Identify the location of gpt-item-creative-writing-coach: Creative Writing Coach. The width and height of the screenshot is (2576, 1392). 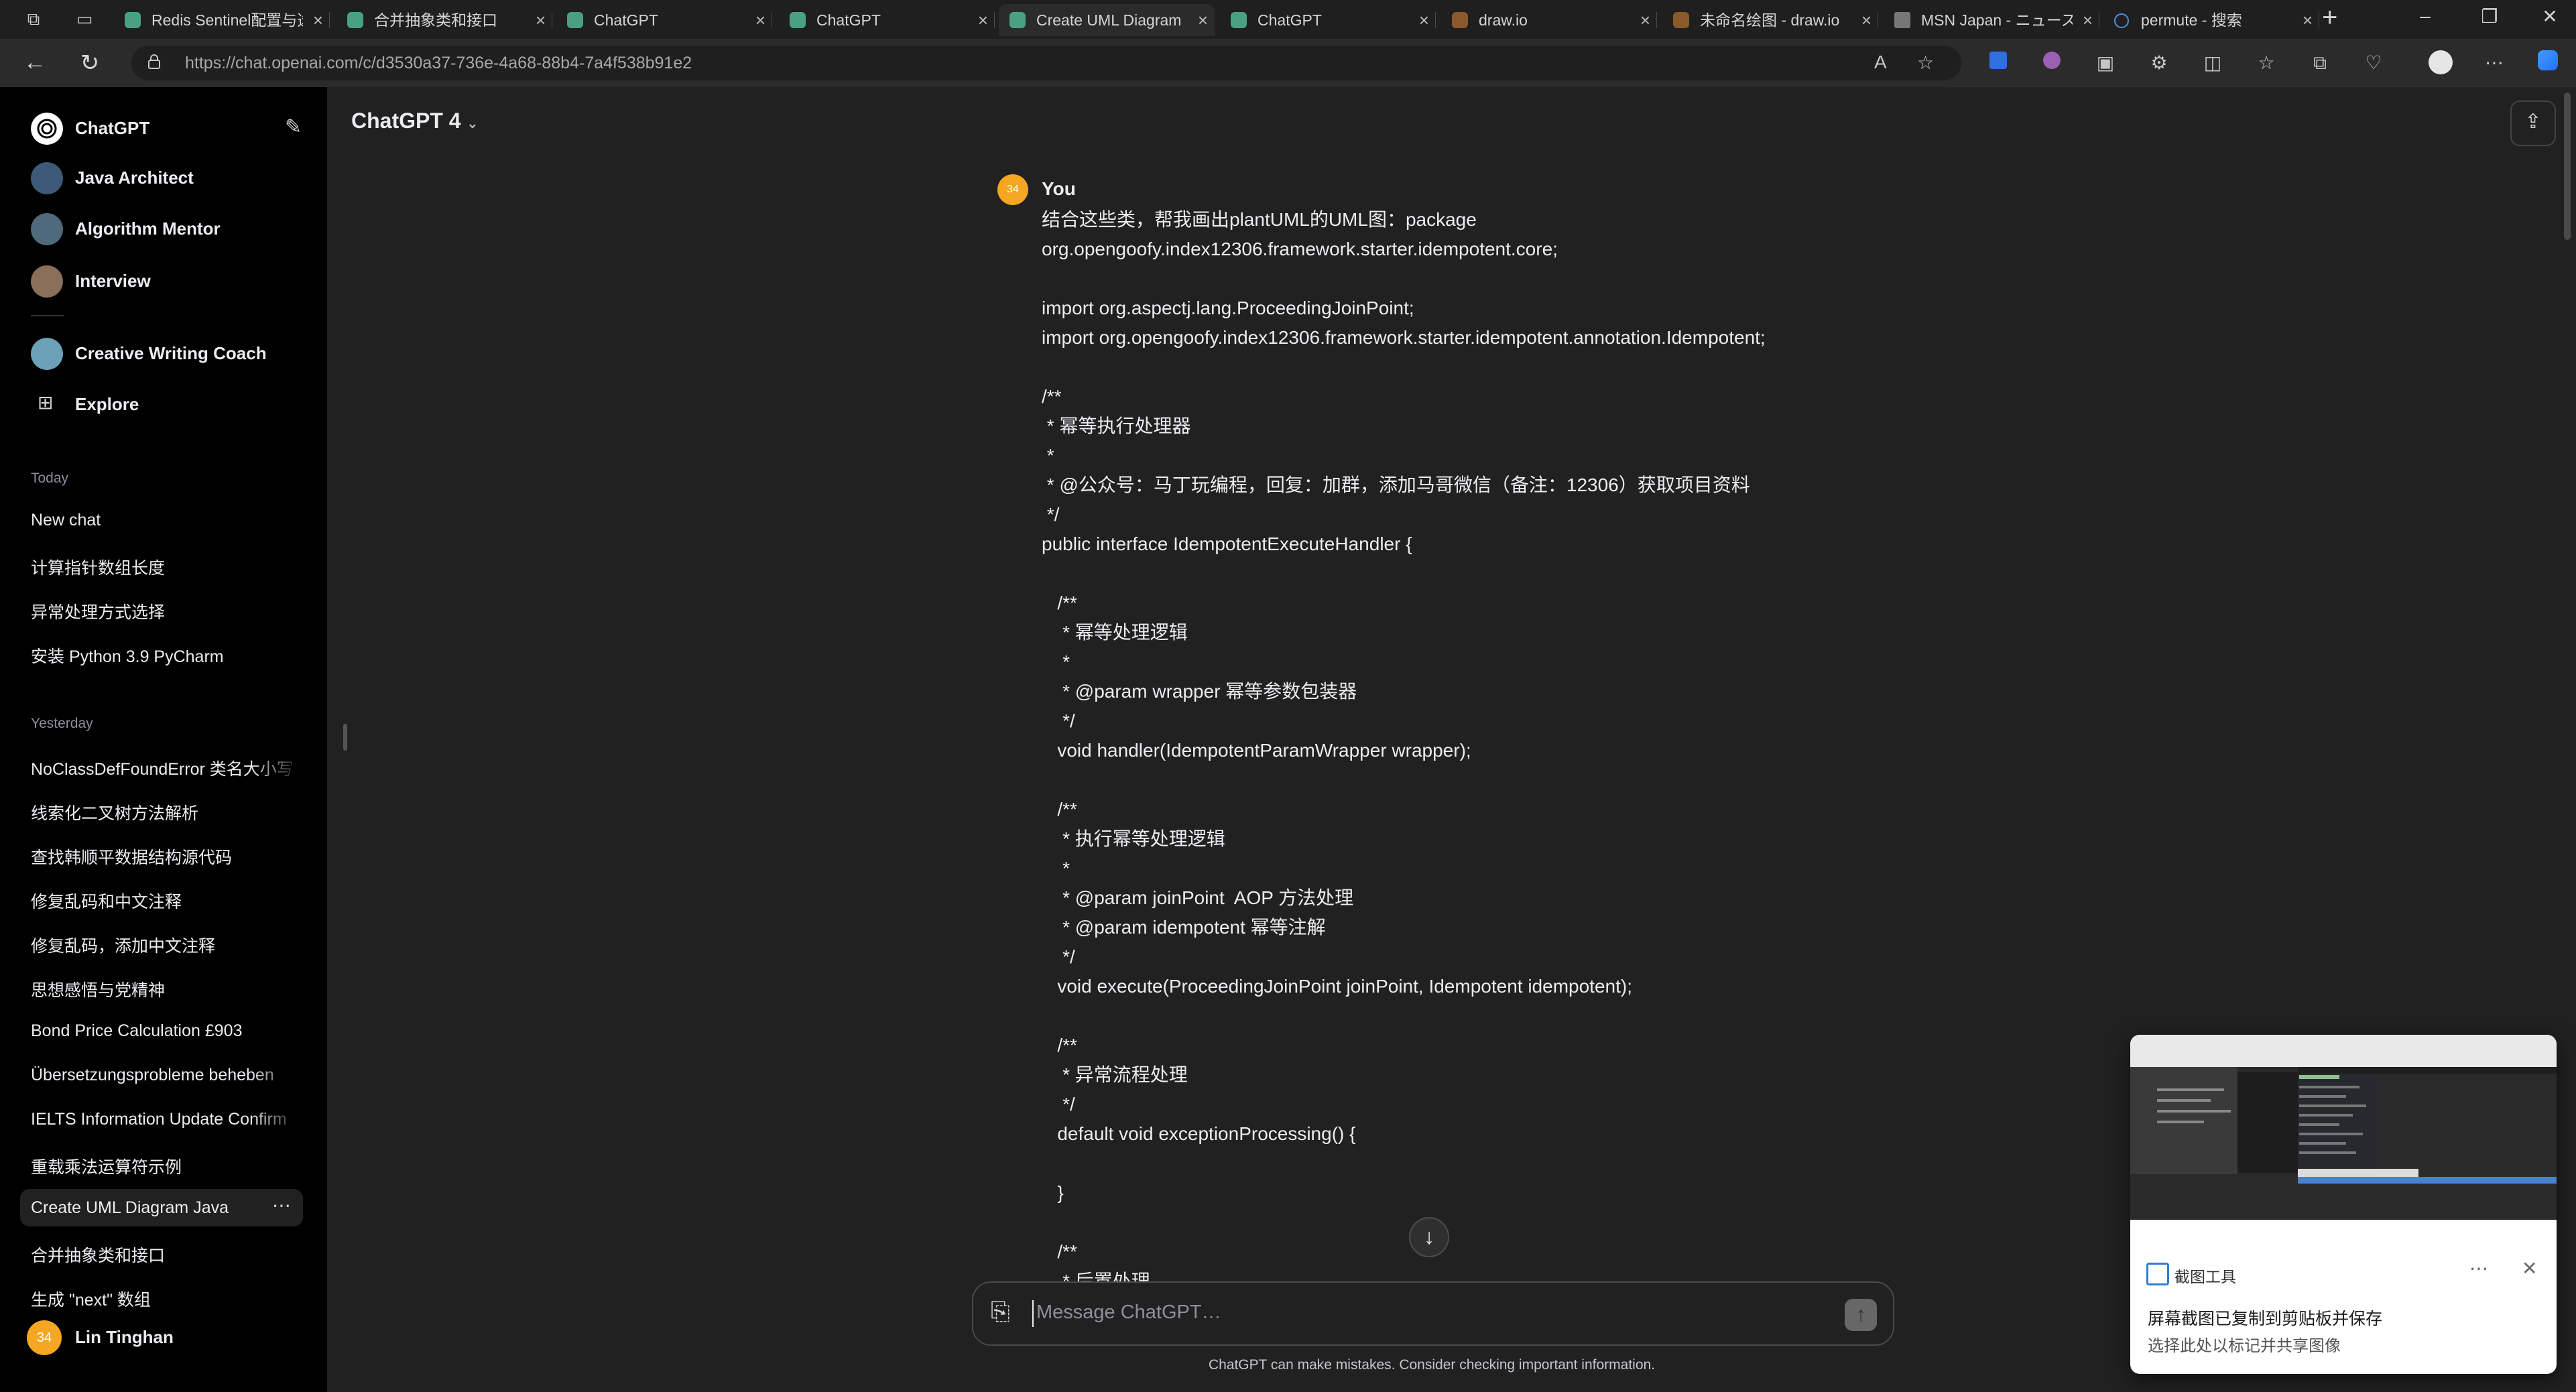
(164, 352).